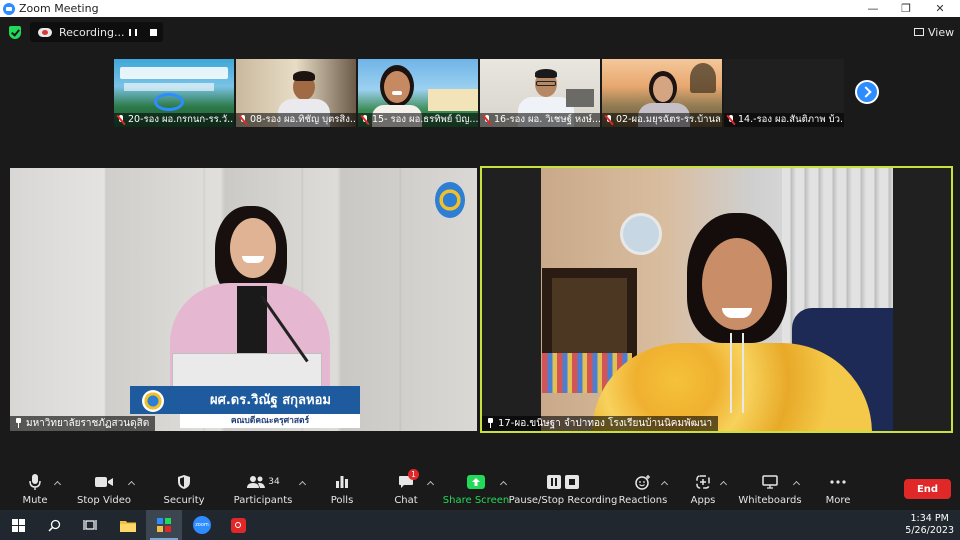 The width and height of the screenshot is (960, 540). I want to click on chat-unread-badge: 1, so click(413, 474).